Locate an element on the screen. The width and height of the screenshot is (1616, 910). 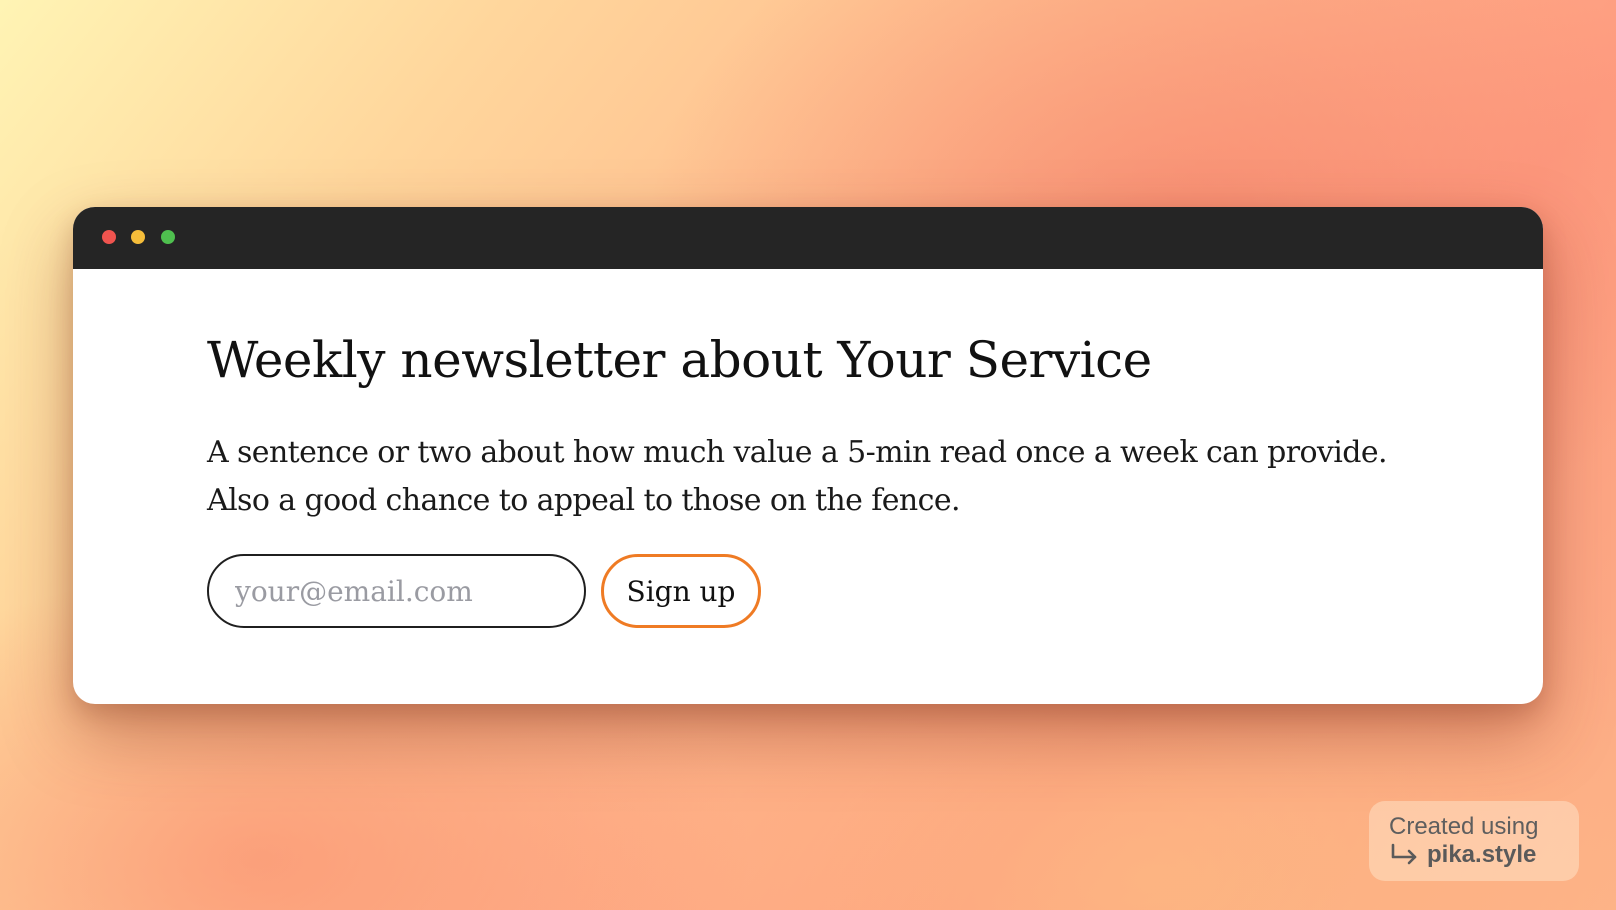
return-arrow-icon is located at coordinates (1404, 854).